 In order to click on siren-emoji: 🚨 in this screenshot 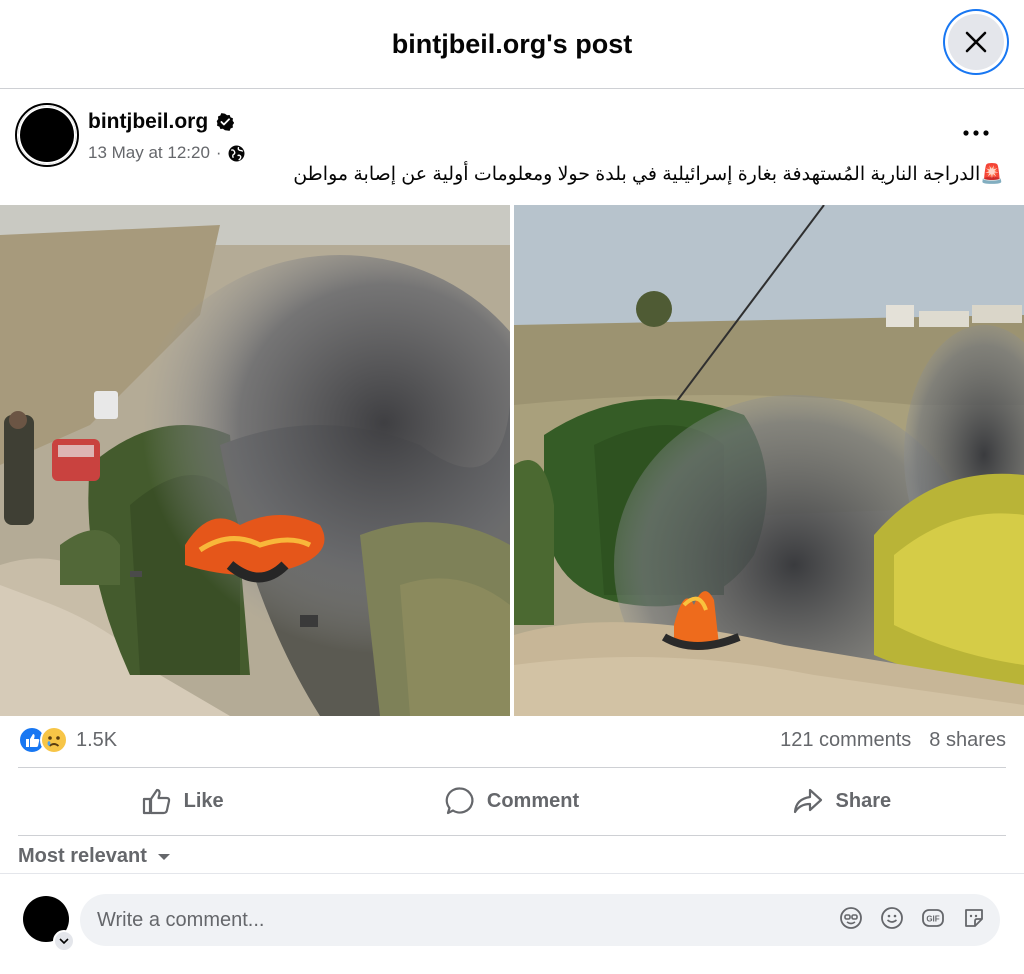, I will do `click(992, 174)`.